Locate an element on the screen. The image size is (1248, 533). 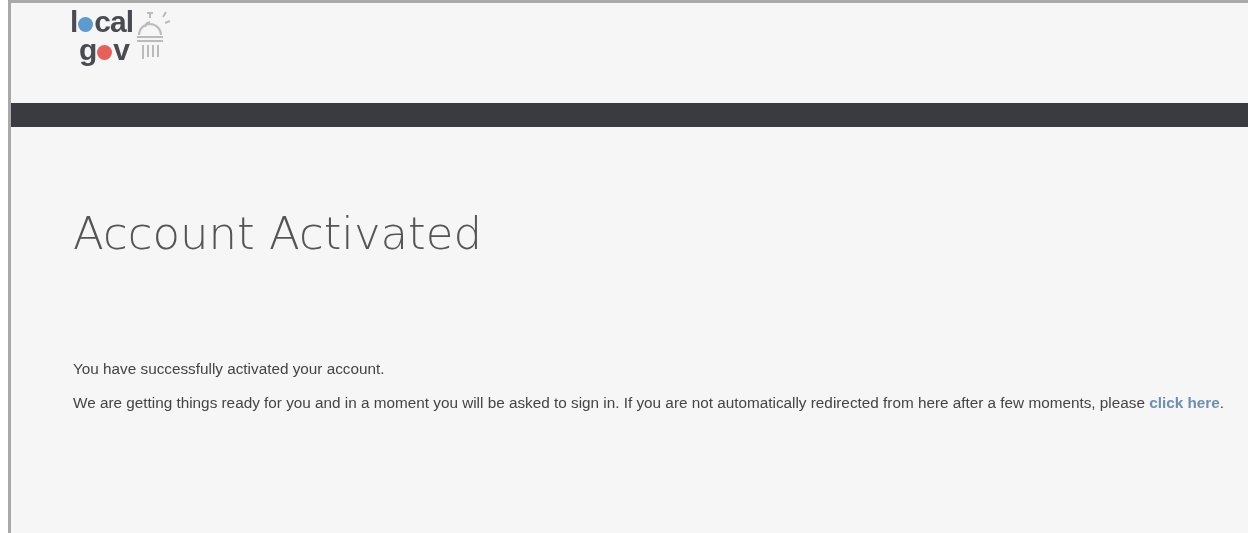
redirect-message: We are getting things ready for you and in a moment you will be asked to sign in. If you are not automatically redirected from here after a few moments, please click here. is located at coordinates (649, 403).